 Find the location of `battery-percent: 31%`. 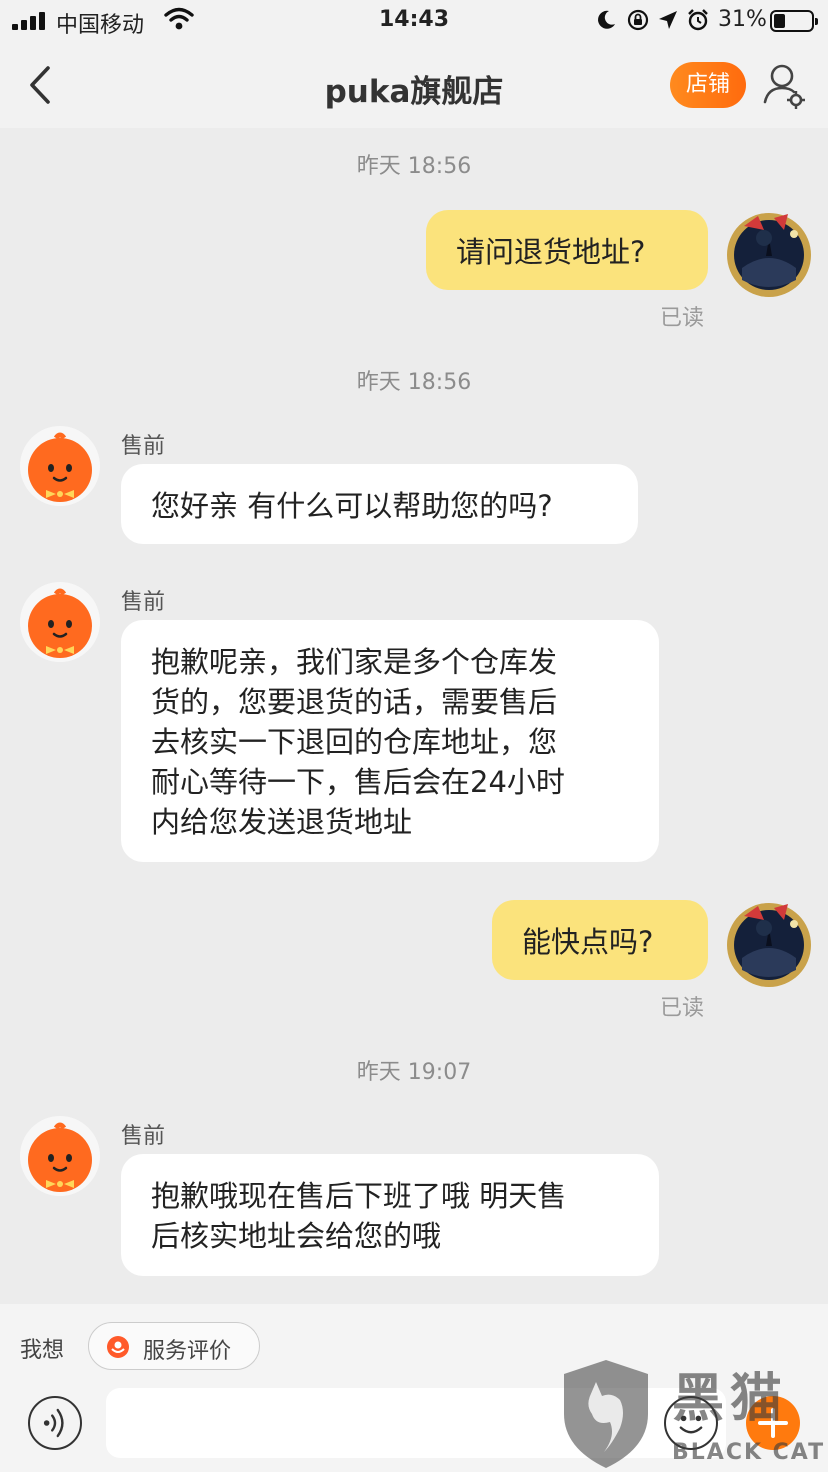

battery-percent: 31% is located at coordinates (742, 19).